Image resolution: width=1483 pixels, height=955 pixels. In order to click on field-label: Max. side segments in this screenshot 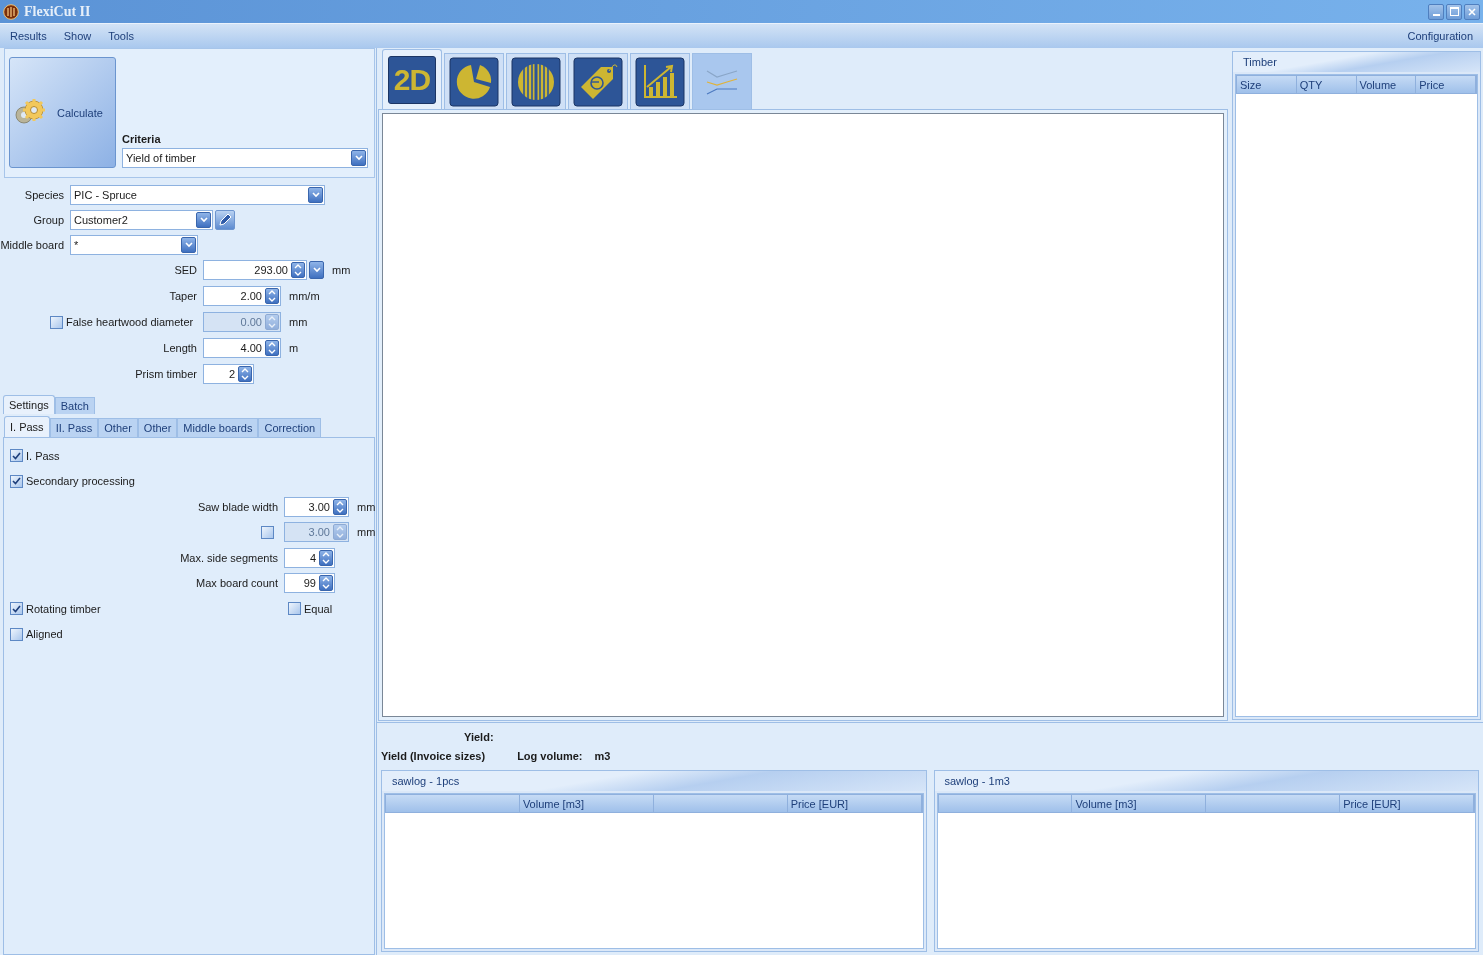, I will do `click(229, 557)`.